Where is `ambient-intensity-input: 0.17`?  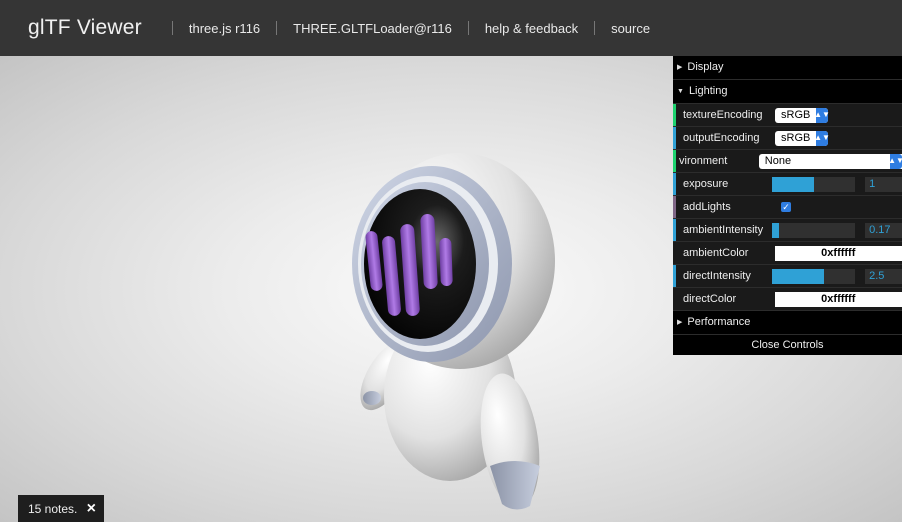
ambient-intensity-input: 0.17 is located at coordinates (883, 230).